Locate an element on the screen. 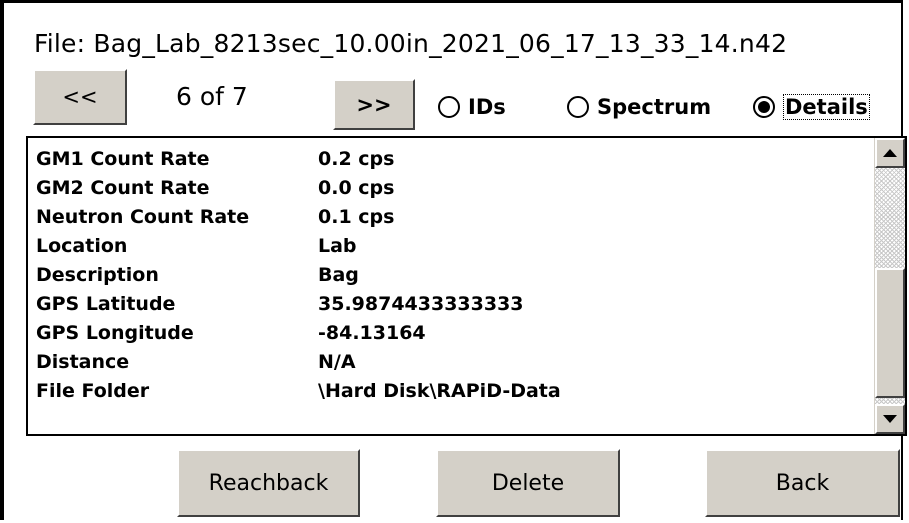  radio-ids-label: IDs is located at coordinates (487, 107).